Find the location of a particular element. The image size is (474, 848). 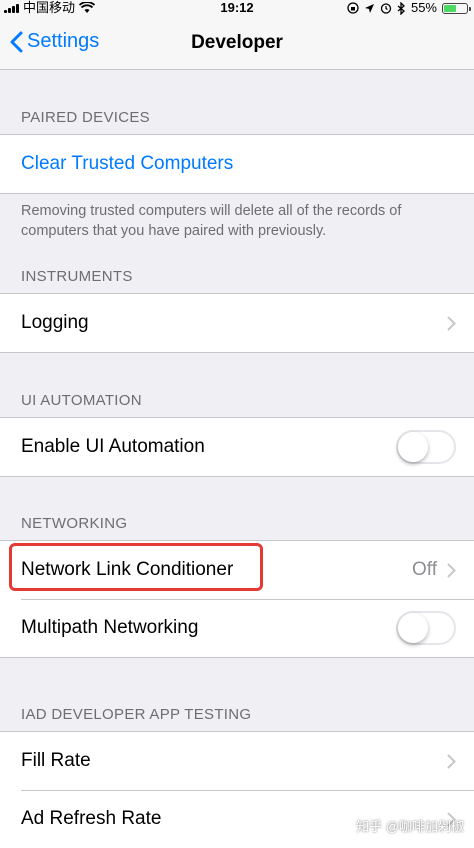

page-title: Developer is located at coordinates (237, 42).